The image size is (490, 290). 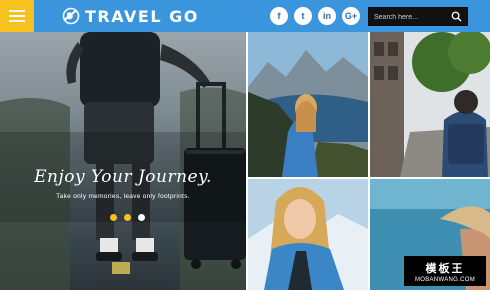 I want to click on site-logo: TRAVEL GO, so click(x=130, y=16).